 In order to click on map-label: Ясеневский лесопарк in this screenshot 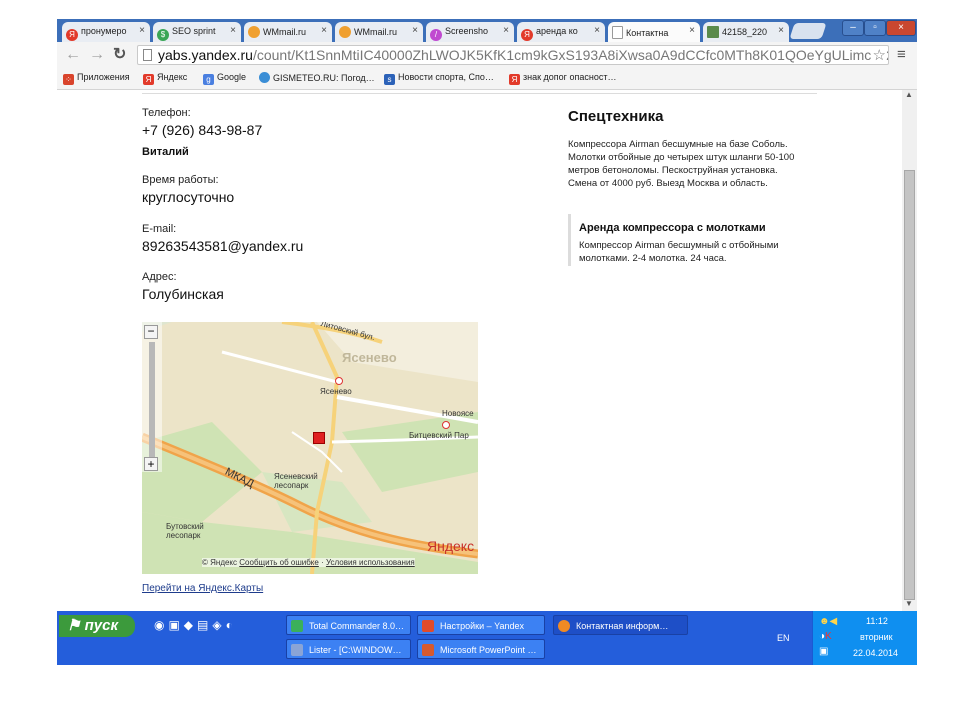, I will do `click(296, 481)`.